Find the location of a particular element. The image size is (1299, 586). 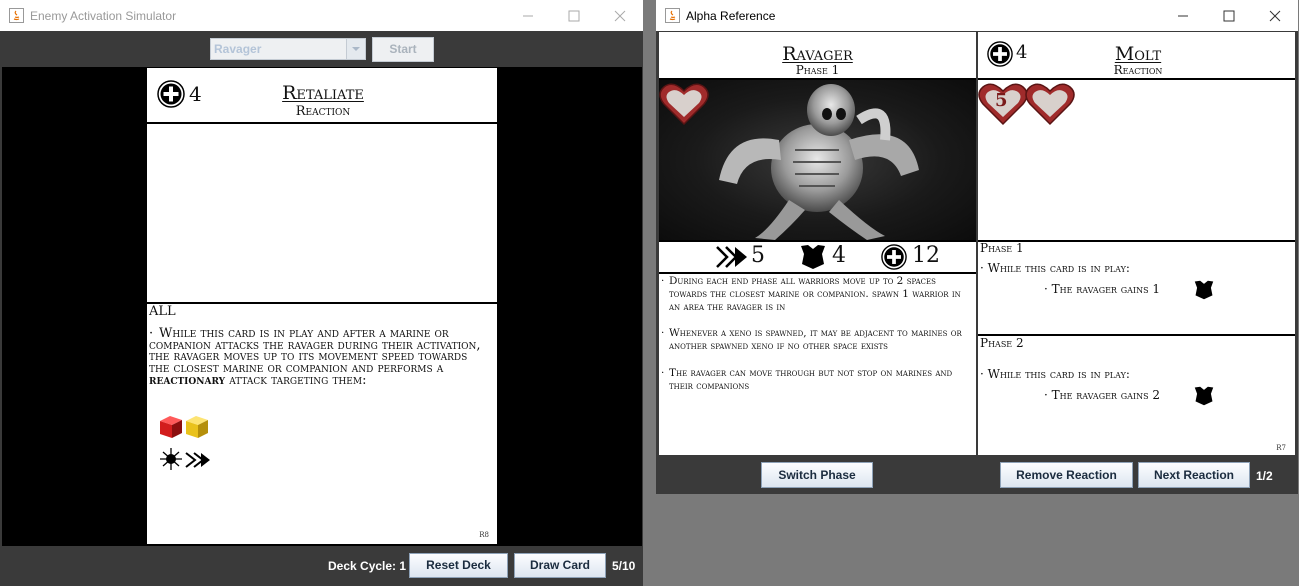

reaction-subtitle: Reaction is located at coordinates (1138, 70).